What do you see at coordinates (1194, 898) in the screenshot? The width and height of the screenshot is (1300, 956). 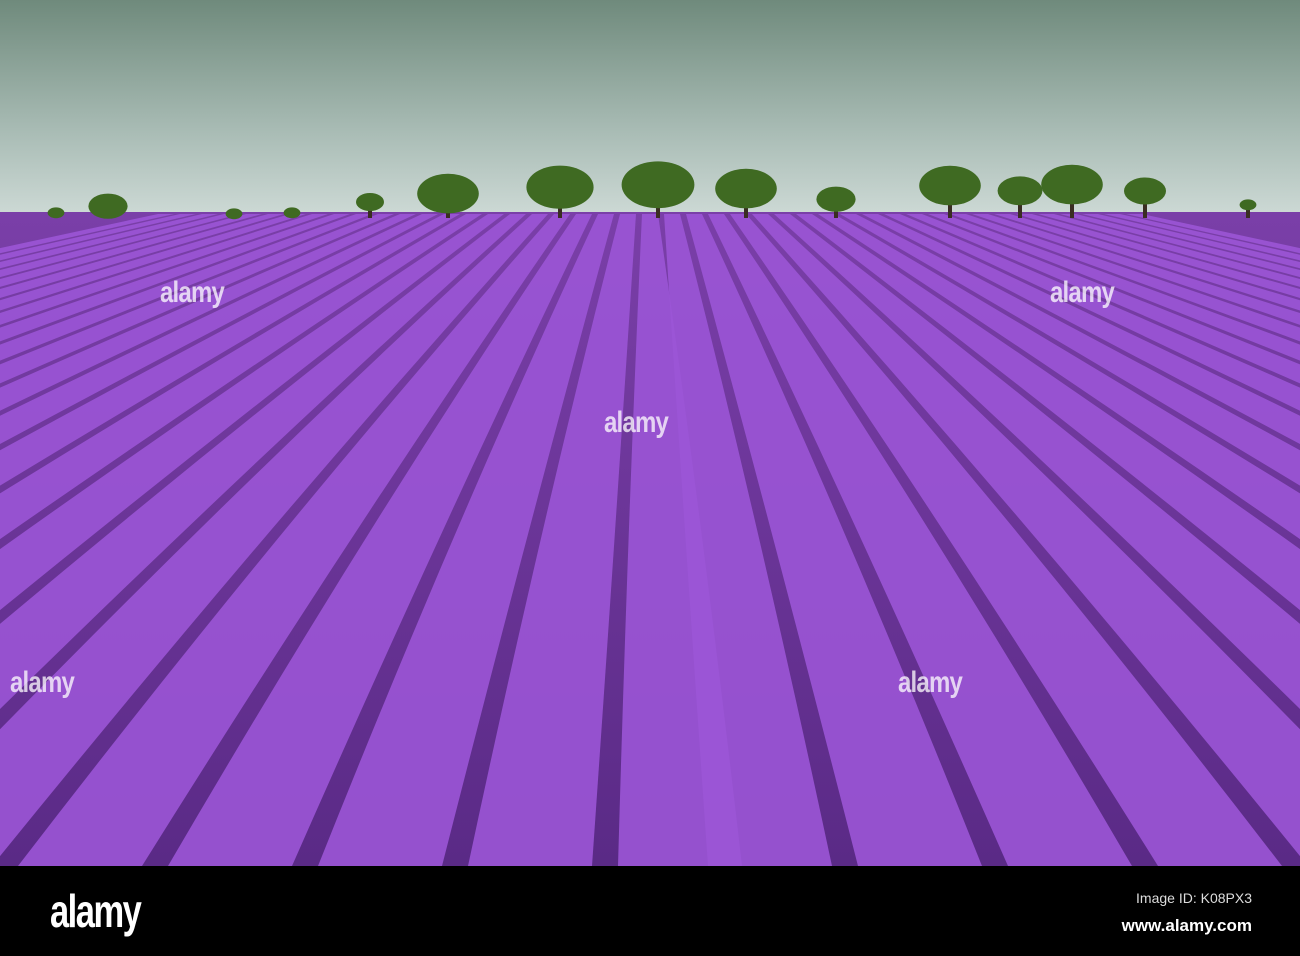 I see `image-id: Image ID: K08PX3` at bounding box center [1194, 898].